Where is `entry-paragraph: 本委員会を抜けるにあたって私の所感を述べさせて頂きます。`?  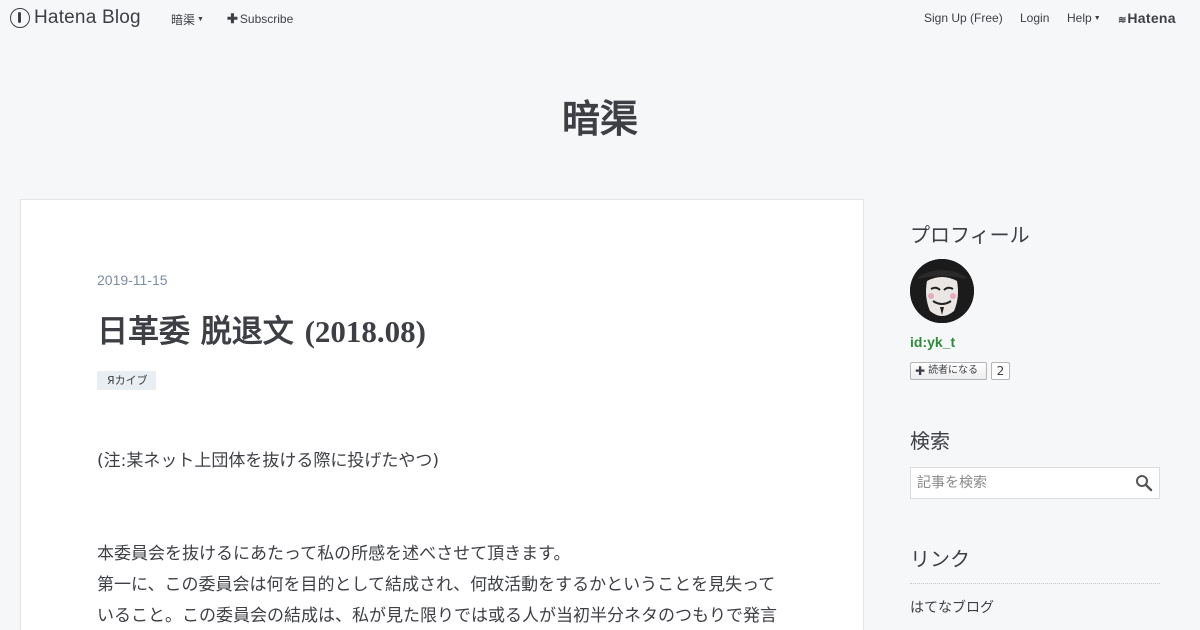
entry-paragraph: 本委員会を抜けるにあたって私の所感を述べさせて頂きます。 is located at coordinates (334, 554).